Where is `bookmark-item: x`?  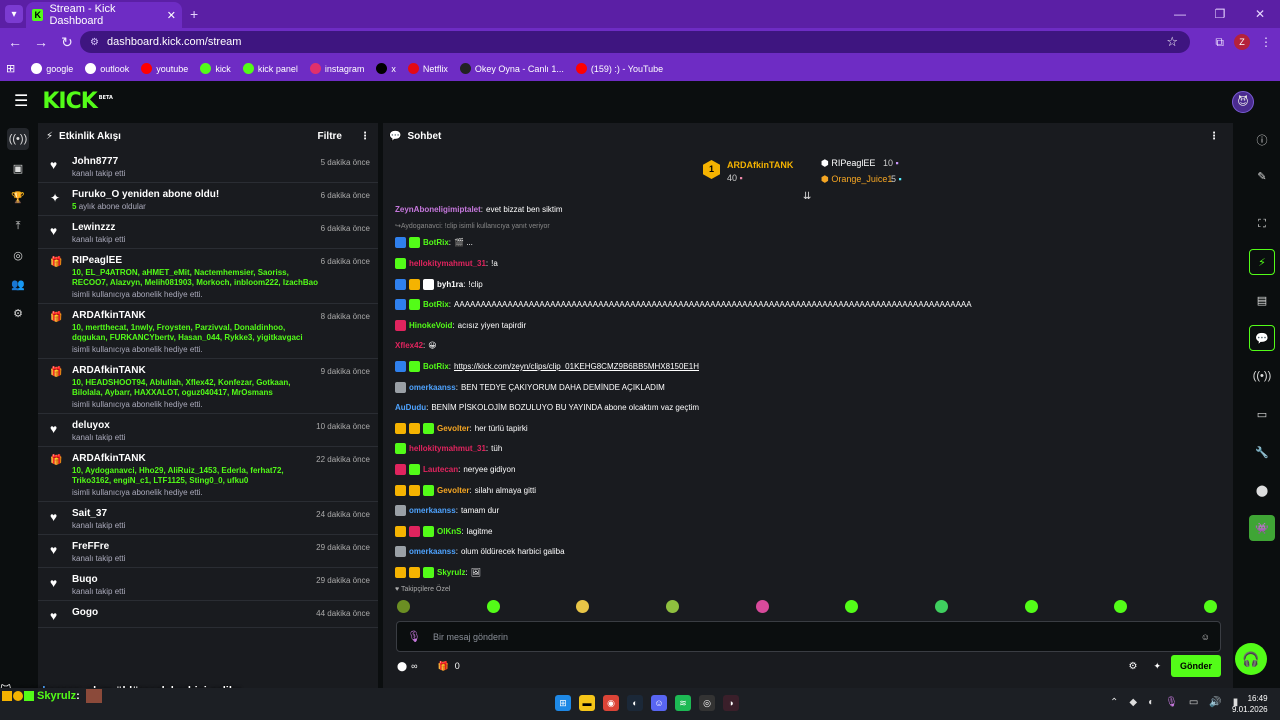 bookmark-item: x is located at coordinates (386, 68).